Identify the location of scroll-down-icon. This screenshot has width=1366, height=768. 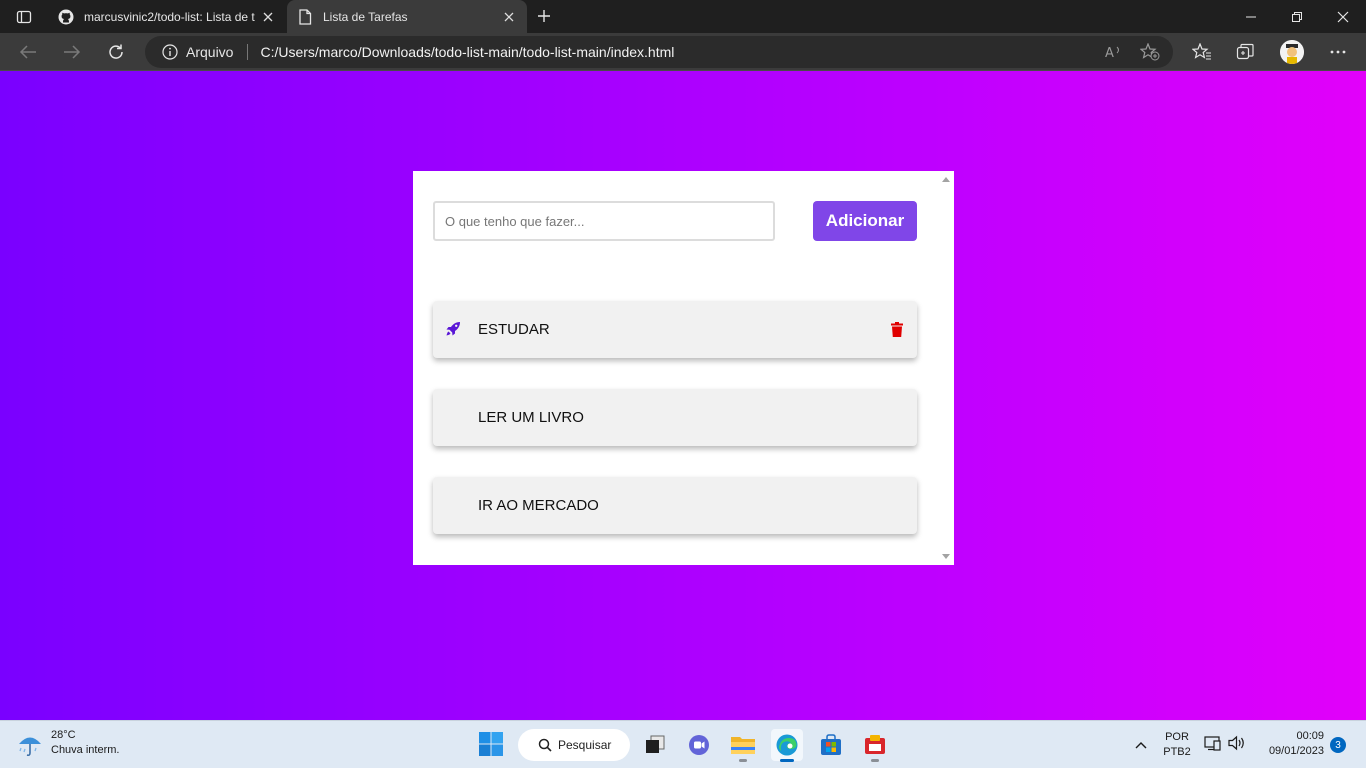
(946, 556).